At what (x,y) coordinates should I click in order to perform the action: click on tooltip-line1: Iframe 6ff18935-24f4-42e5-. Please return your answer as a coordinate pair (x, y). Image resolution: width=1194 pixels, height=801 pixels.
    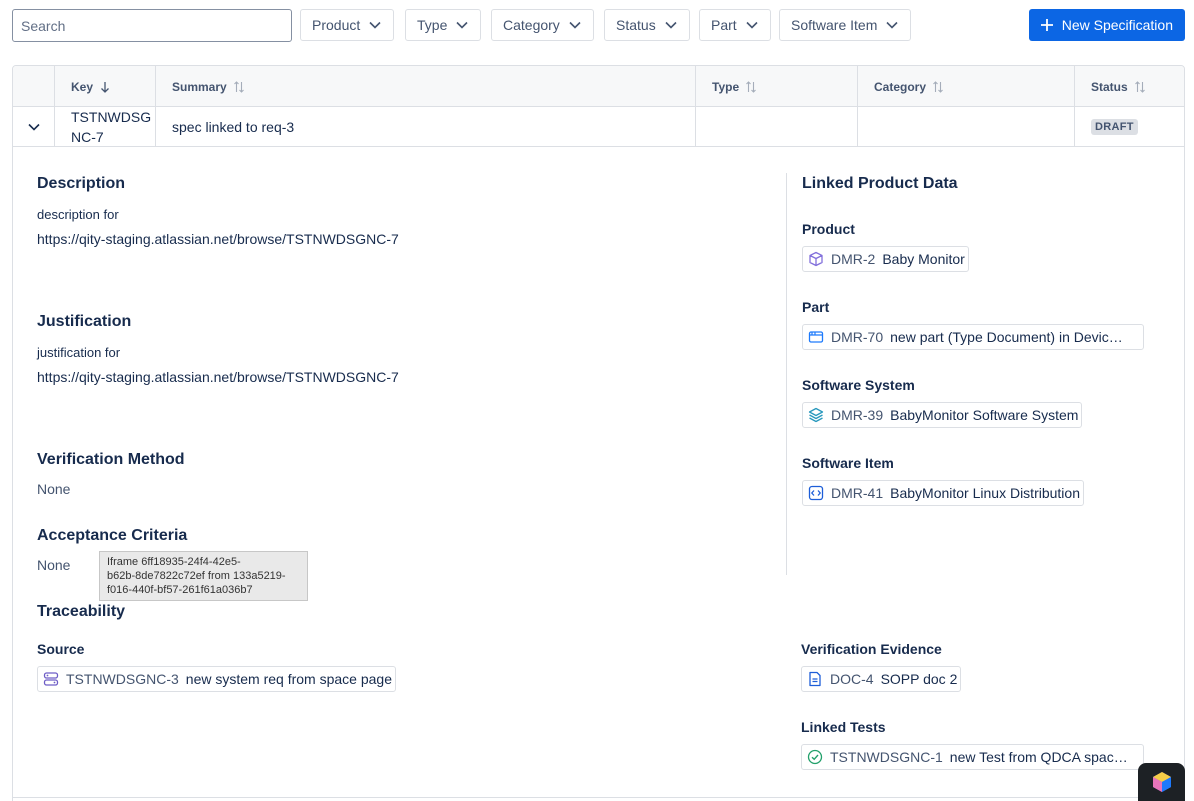
    Looking at the image, I should click on (174, 562).